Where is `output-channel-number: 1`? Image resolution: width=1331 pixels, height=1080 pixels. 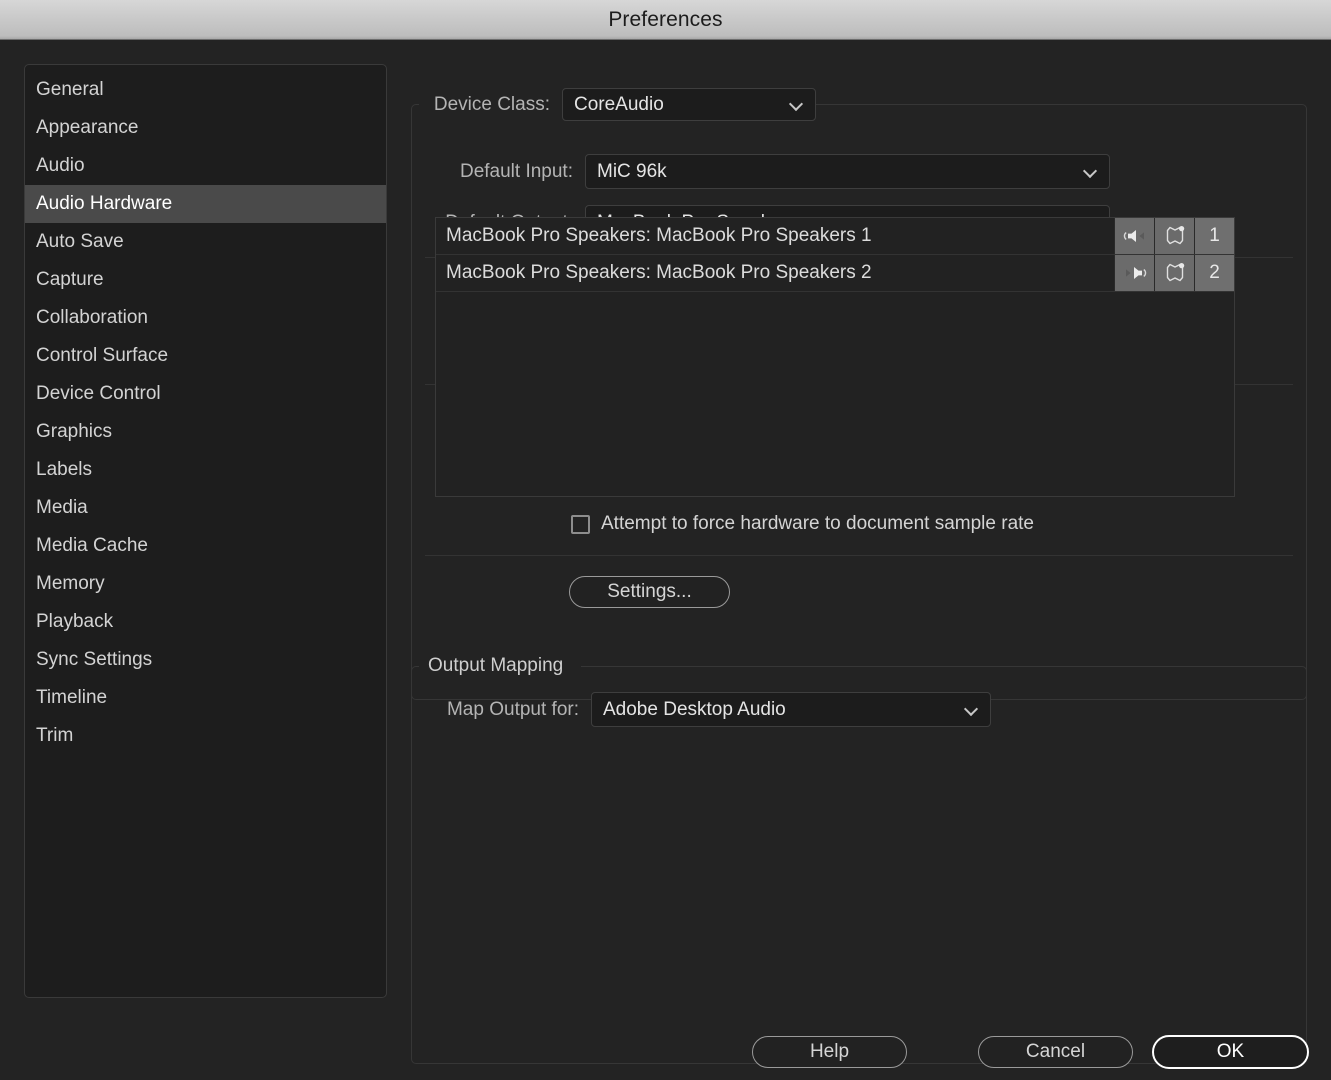 output-channel-number: 1 is located at coordinates (1214, 236).